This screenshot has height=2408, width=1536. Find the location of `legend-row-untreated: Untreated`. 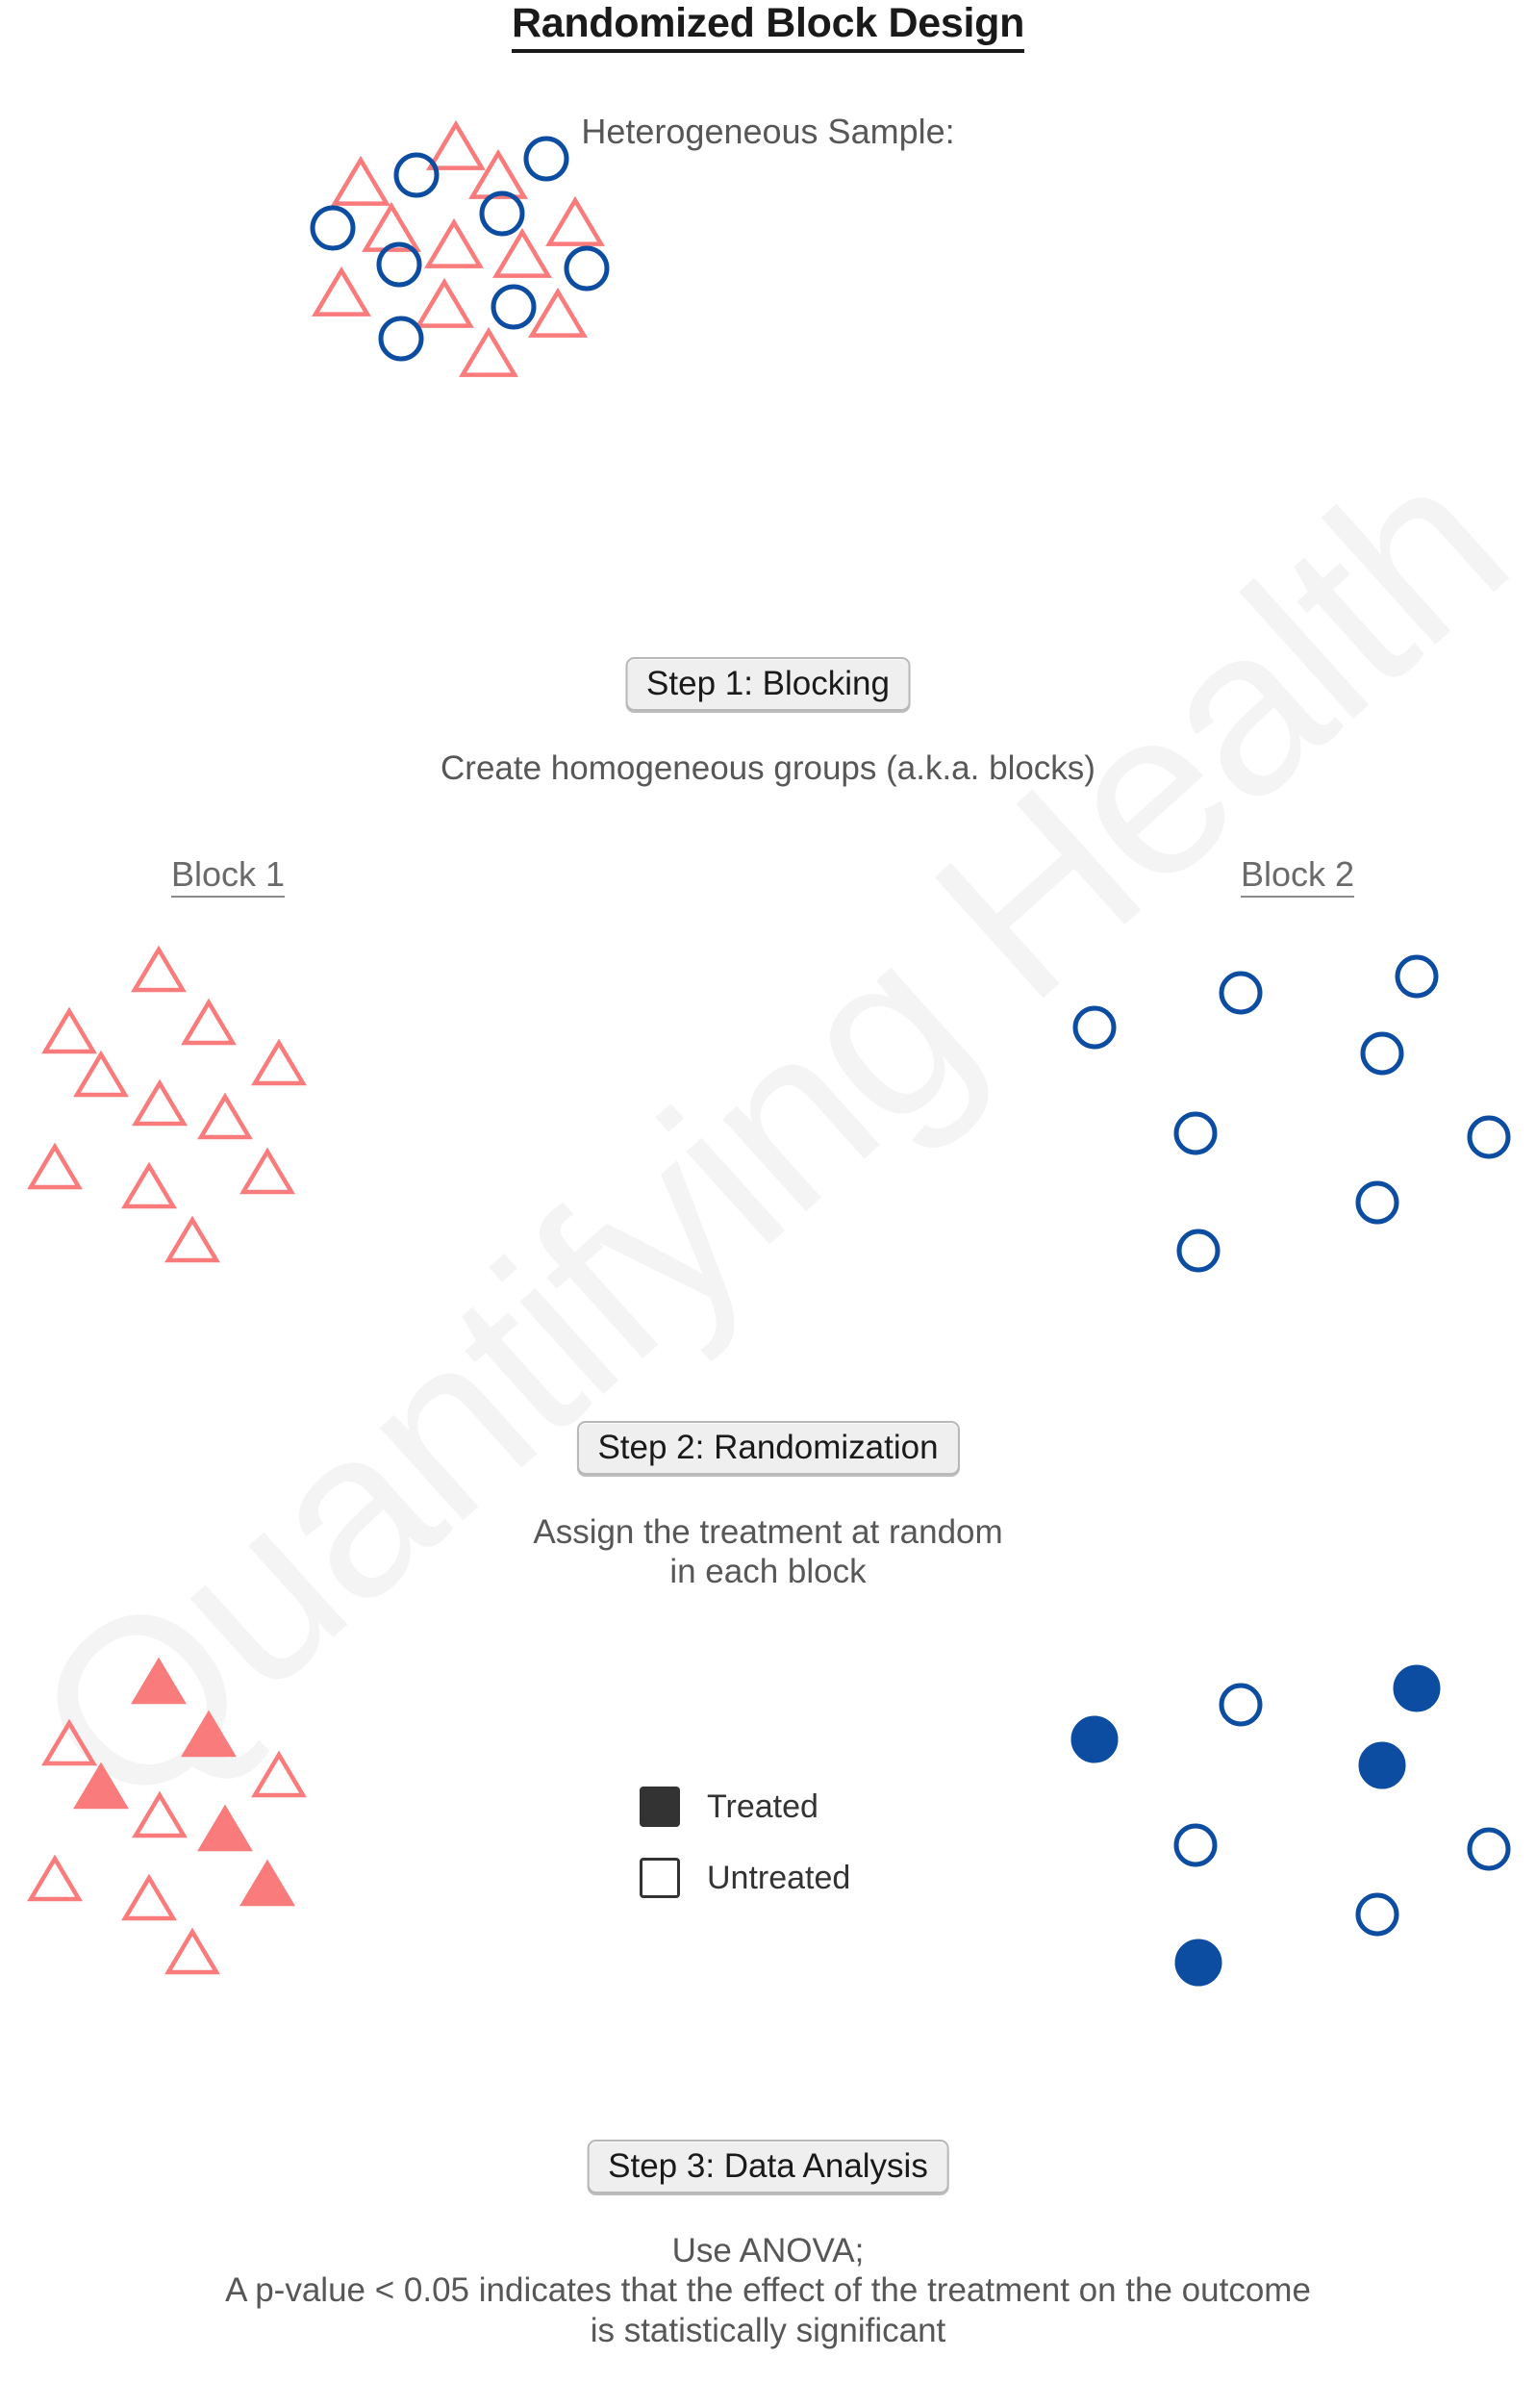

legend-row-untreated: Untreated is located at coordinates (745, 1878).